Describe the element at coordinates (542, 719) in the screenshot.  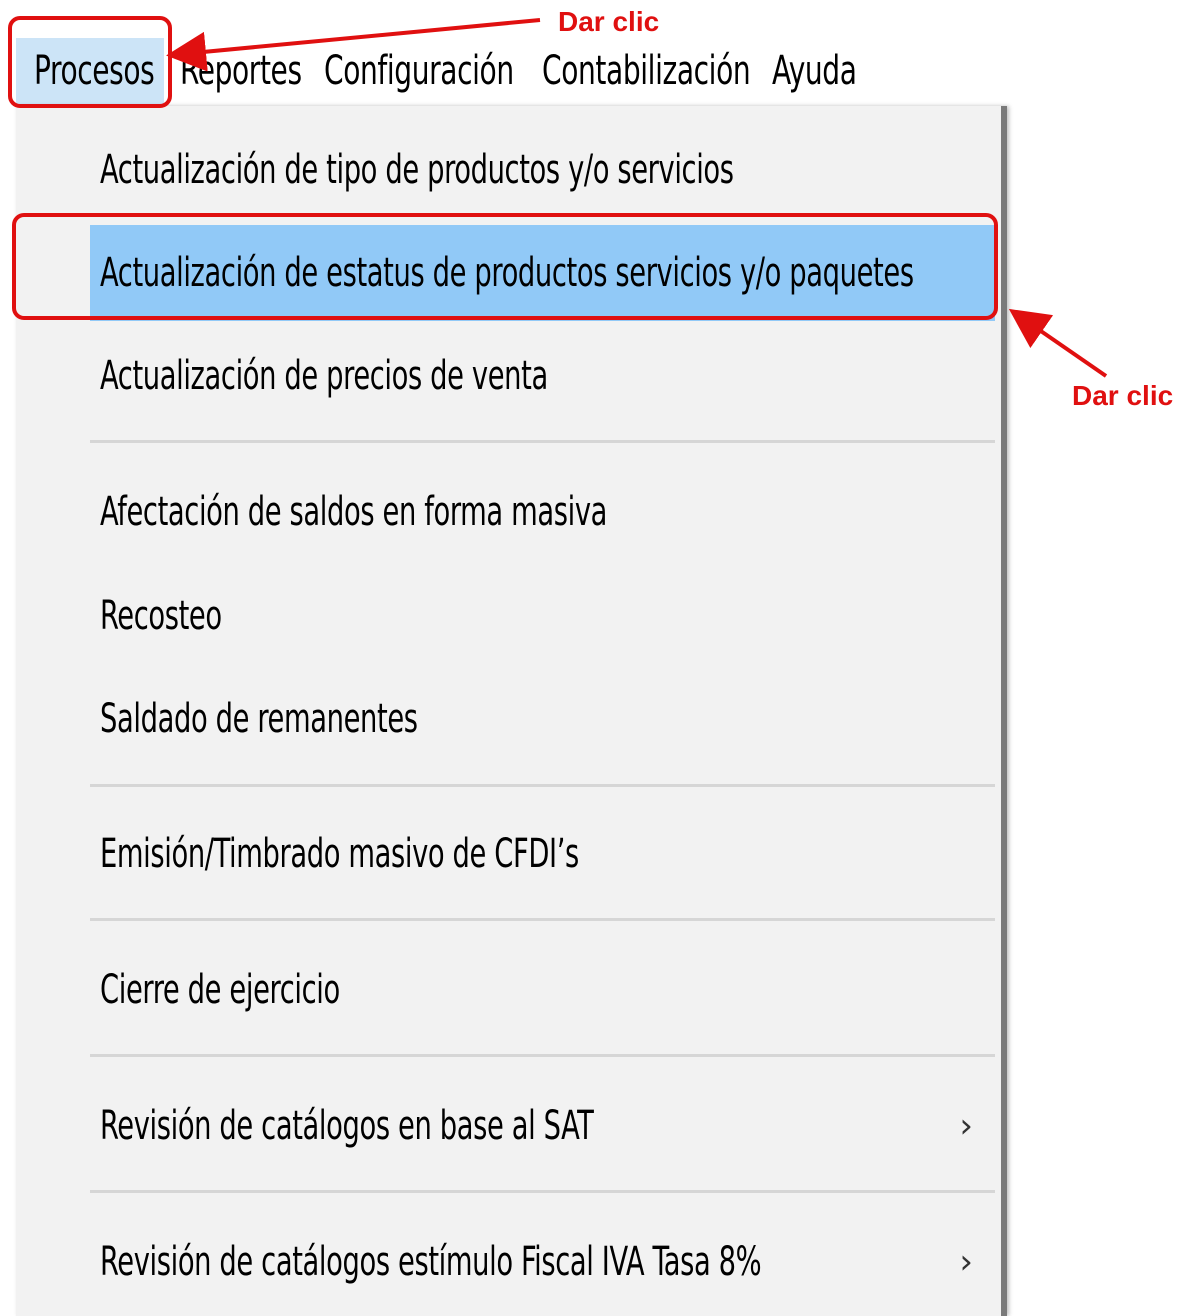
I see `menu-item-saldado-remanentes: Saldado de remanentes` at that location.